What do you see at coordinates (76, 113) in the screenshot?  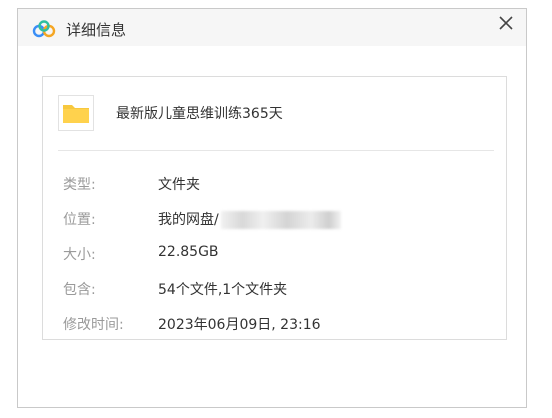 I see `folder-icon` at bounding box center [76, 113].